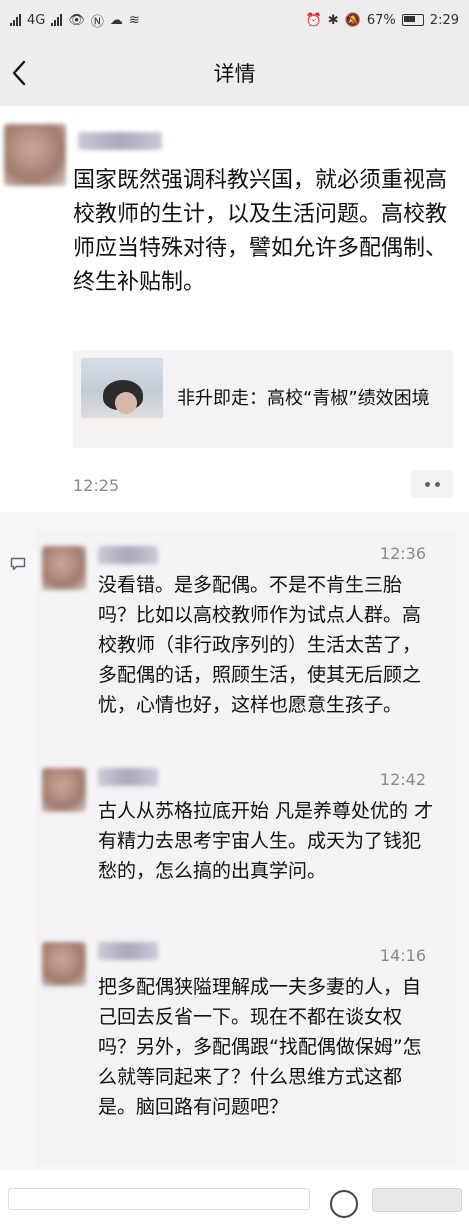  I want to click on nav-bar: 详情, so click(234, 73).